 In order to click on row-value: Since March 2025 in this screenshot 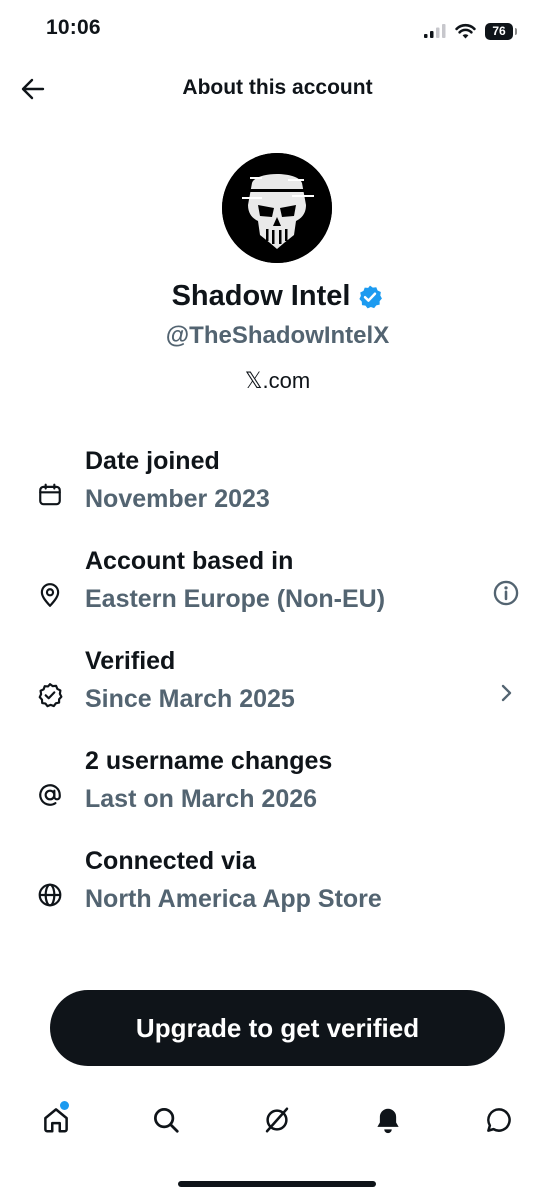, I will do `click(190, 699)`.